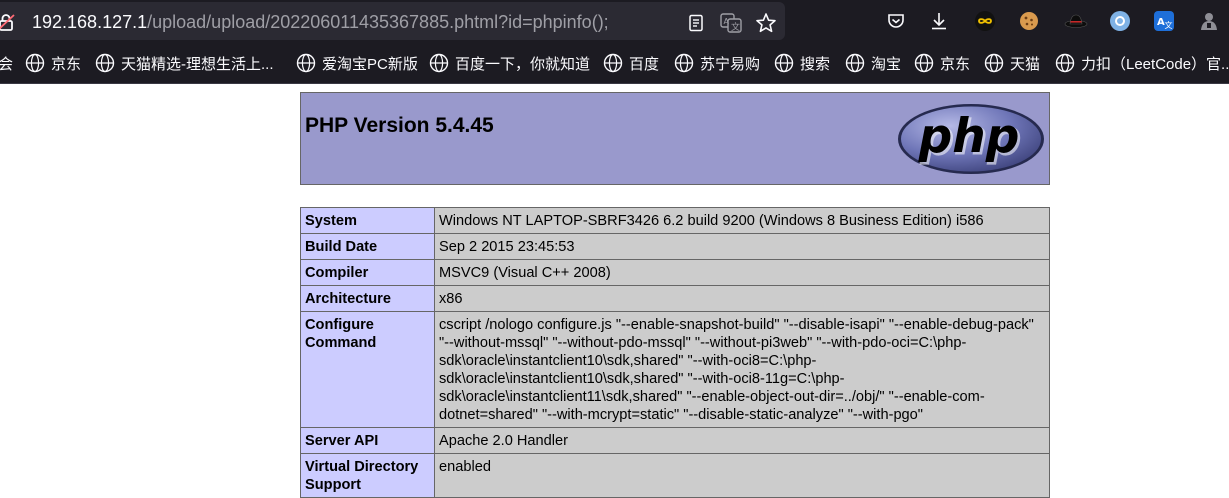 The image size is (1229, 498). I want to click on pocket-icon, so click(896, 21).